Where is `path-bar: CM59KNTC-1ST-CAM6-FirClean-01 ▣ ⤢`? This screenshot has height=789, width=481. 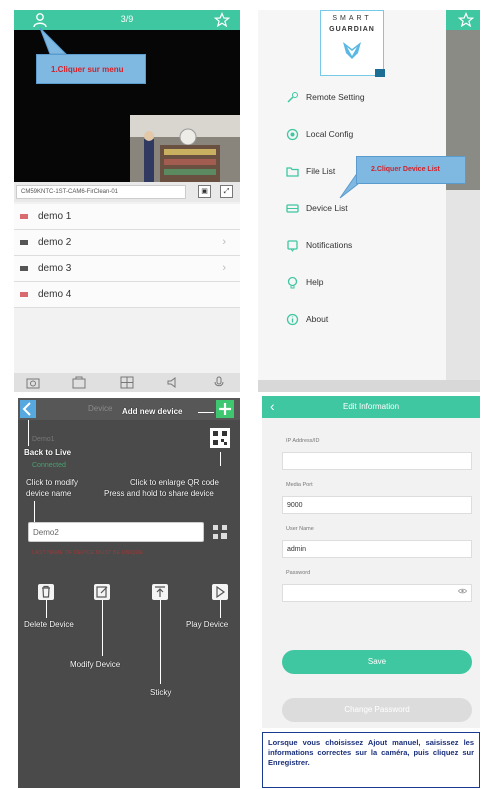 path-bar: CM59KNTC-1ST-CAM6-FirClean-01 ▣ ⤢ is located at coordinates (127, 192).